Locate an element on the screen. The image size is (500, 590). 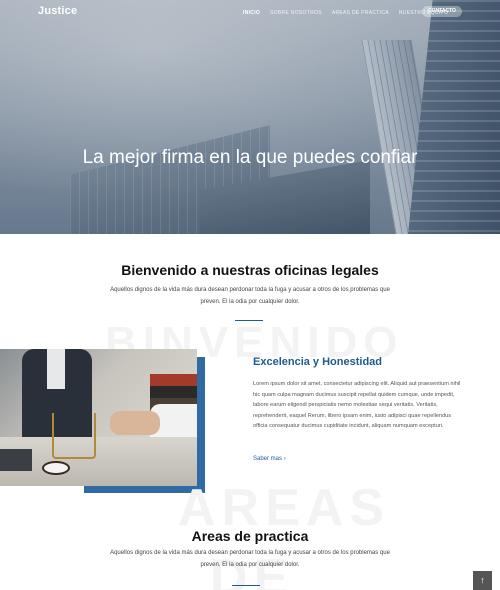
site-logo: Justice is located at coordinates (57, 11).